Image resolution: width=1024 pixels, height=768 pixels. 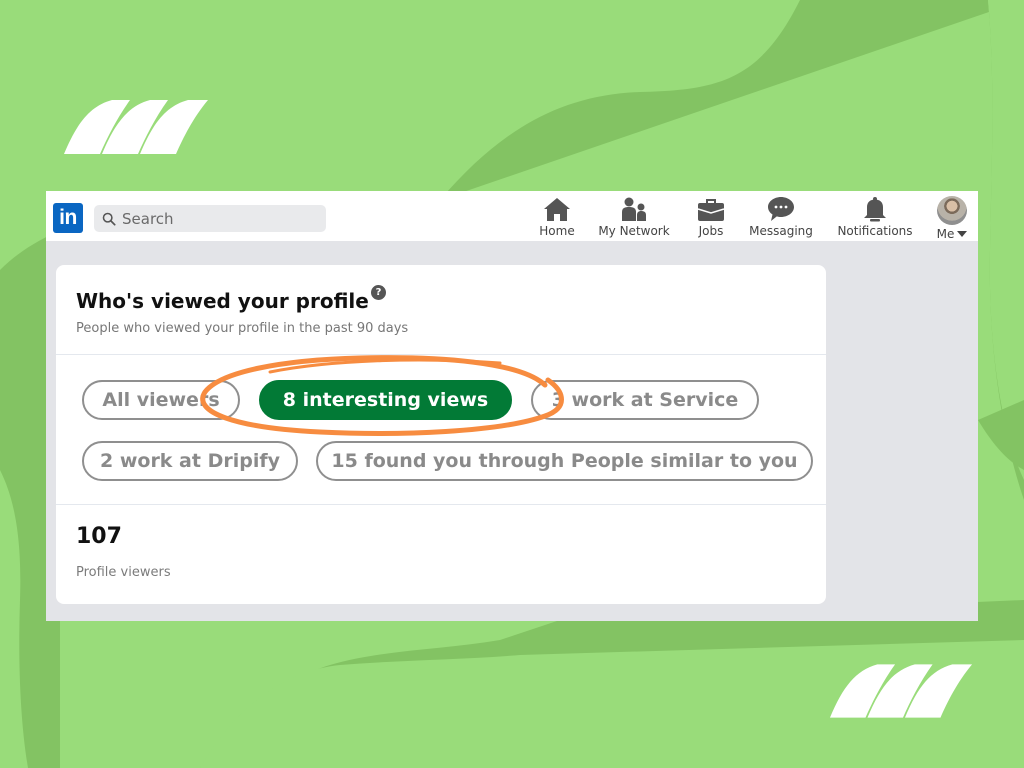 I want to click on nav-me-label: Me, so click(x=945, y=234).